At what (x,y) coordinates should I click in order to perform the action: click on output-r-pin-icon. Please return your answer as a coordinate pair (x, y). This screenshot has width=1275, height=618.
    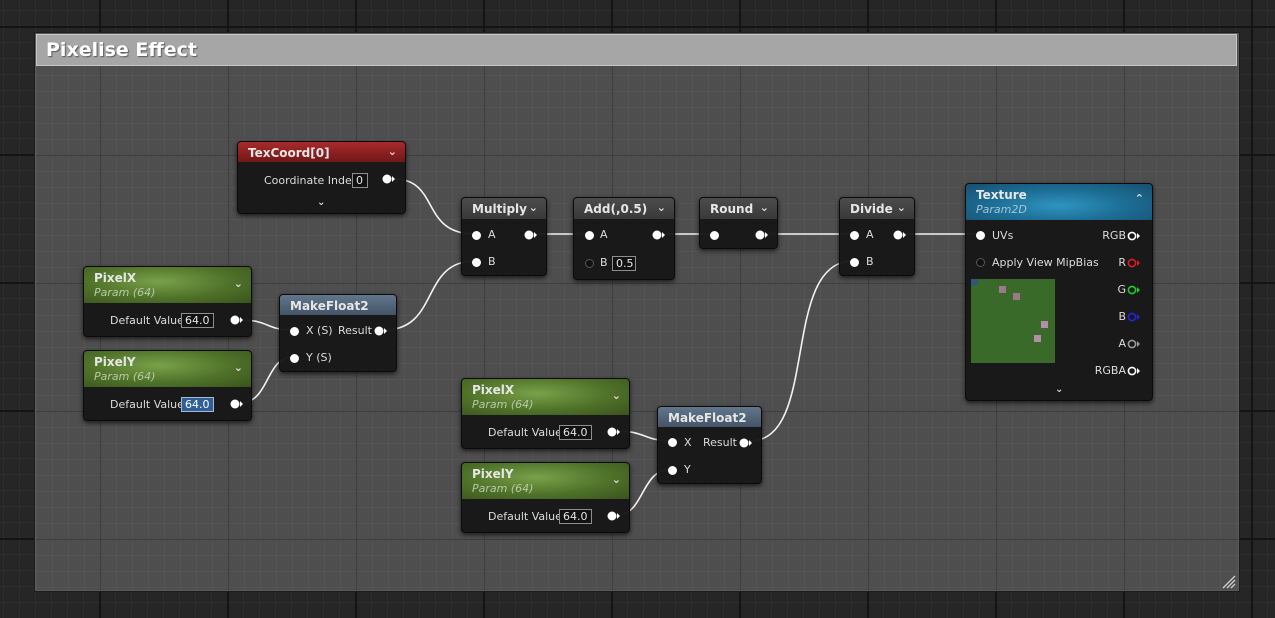
    Looking at the image, I should click on (1134, 263).